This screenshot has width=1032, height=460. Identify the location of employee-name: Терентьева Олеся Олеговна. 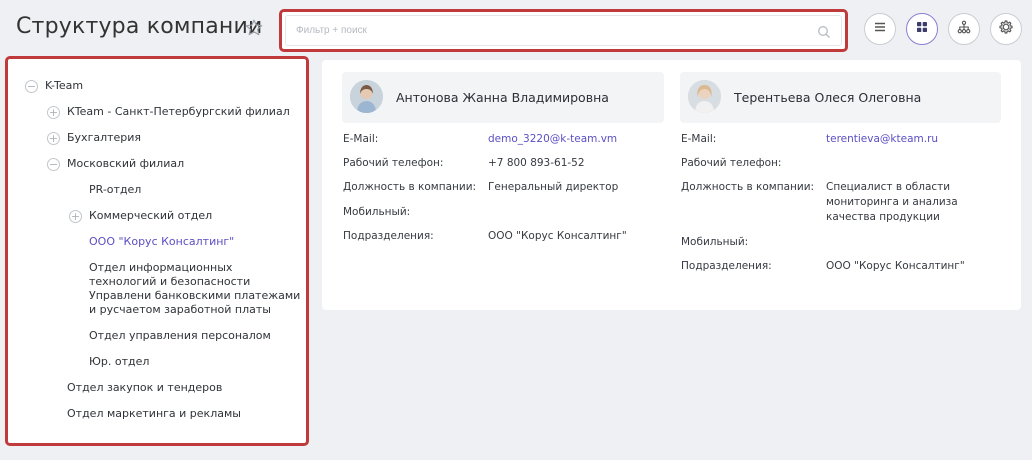
(828, 97).